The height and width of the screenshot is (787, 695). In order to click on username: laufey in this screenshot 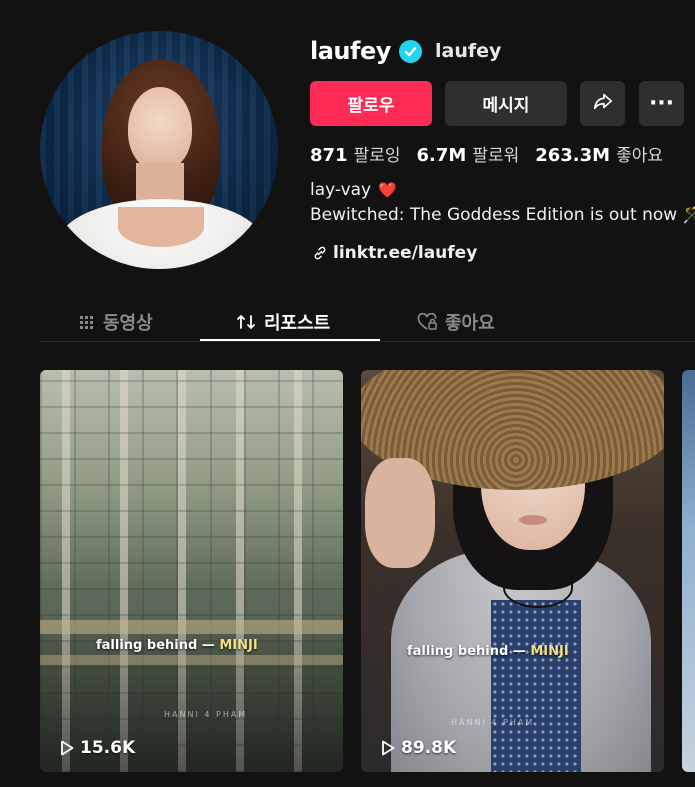, I will do `click(350, 51)`.